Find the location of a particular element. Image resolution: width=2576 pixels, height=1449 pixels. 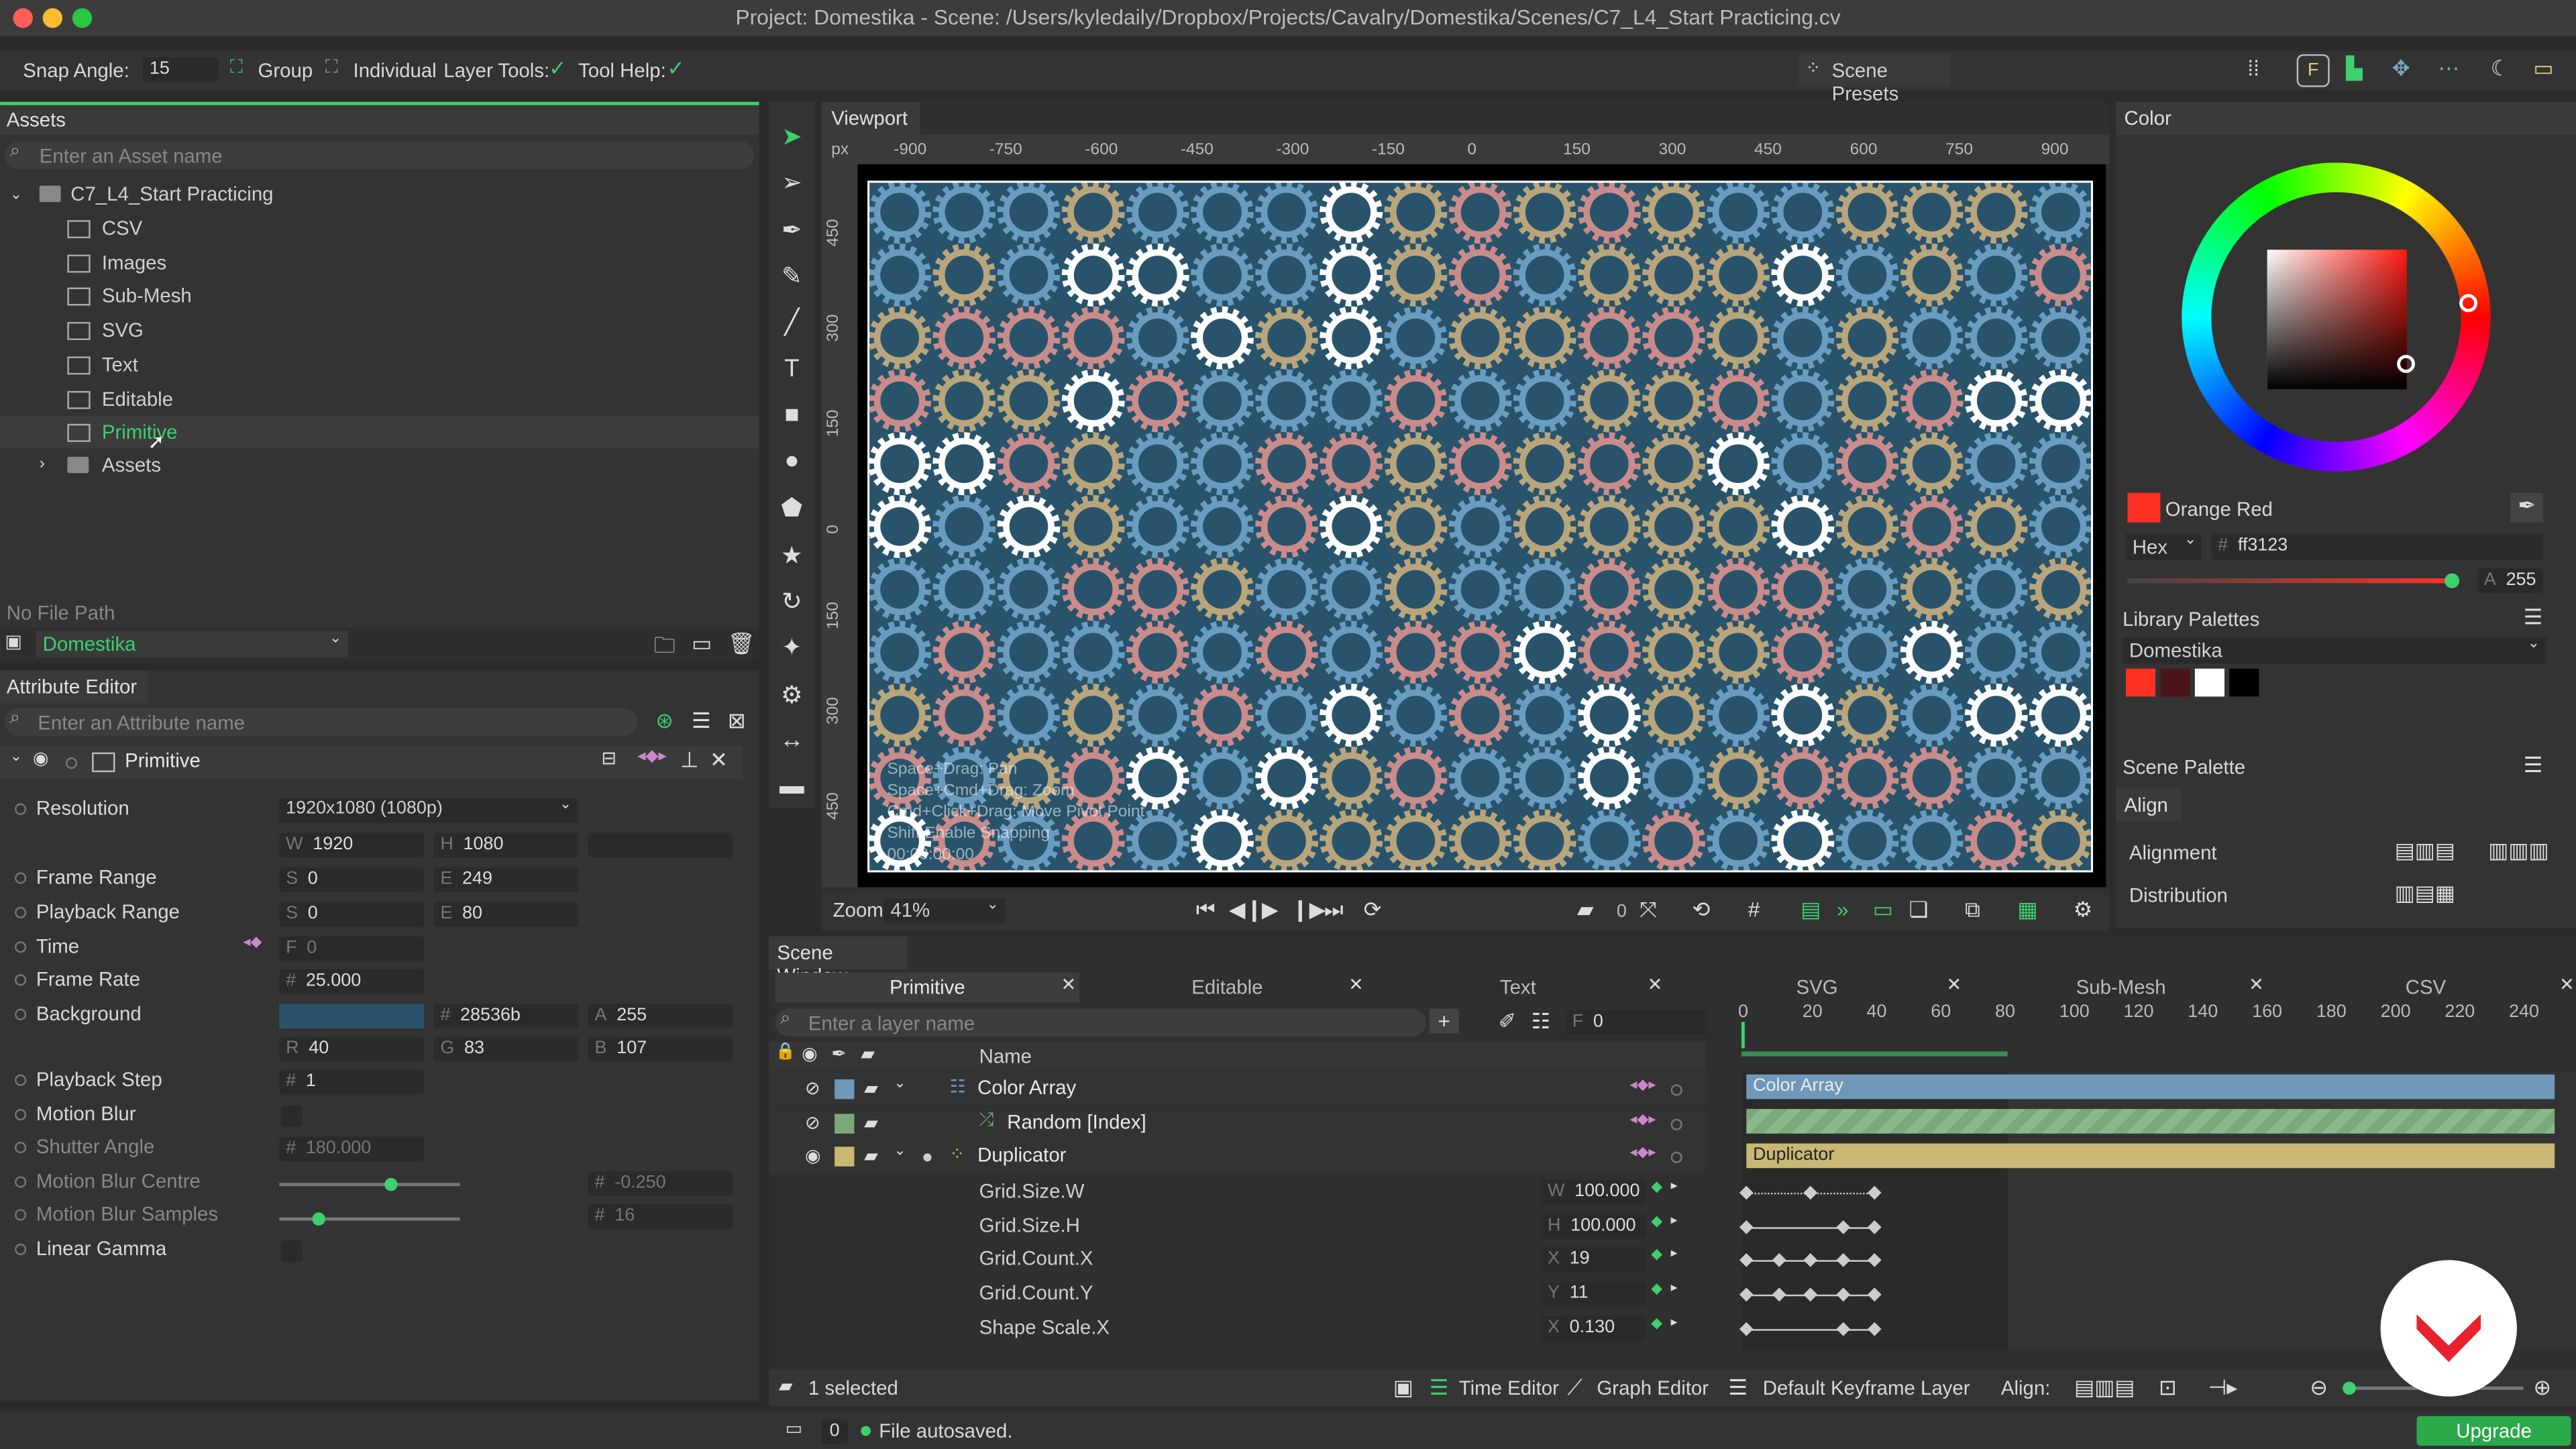

attribute-track-row: Shape Scale.X X 0.130 ◆ ▸ is located at coordinates (1237, 1327).